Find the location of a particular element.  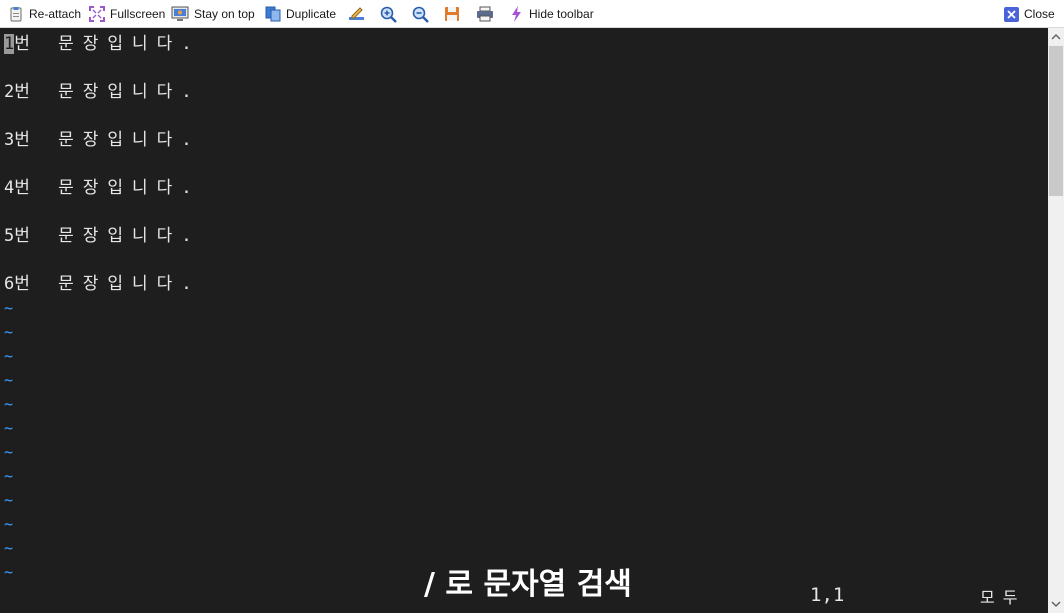

text-line: 5번 문장입니다. is located at coordinates (102, 236).